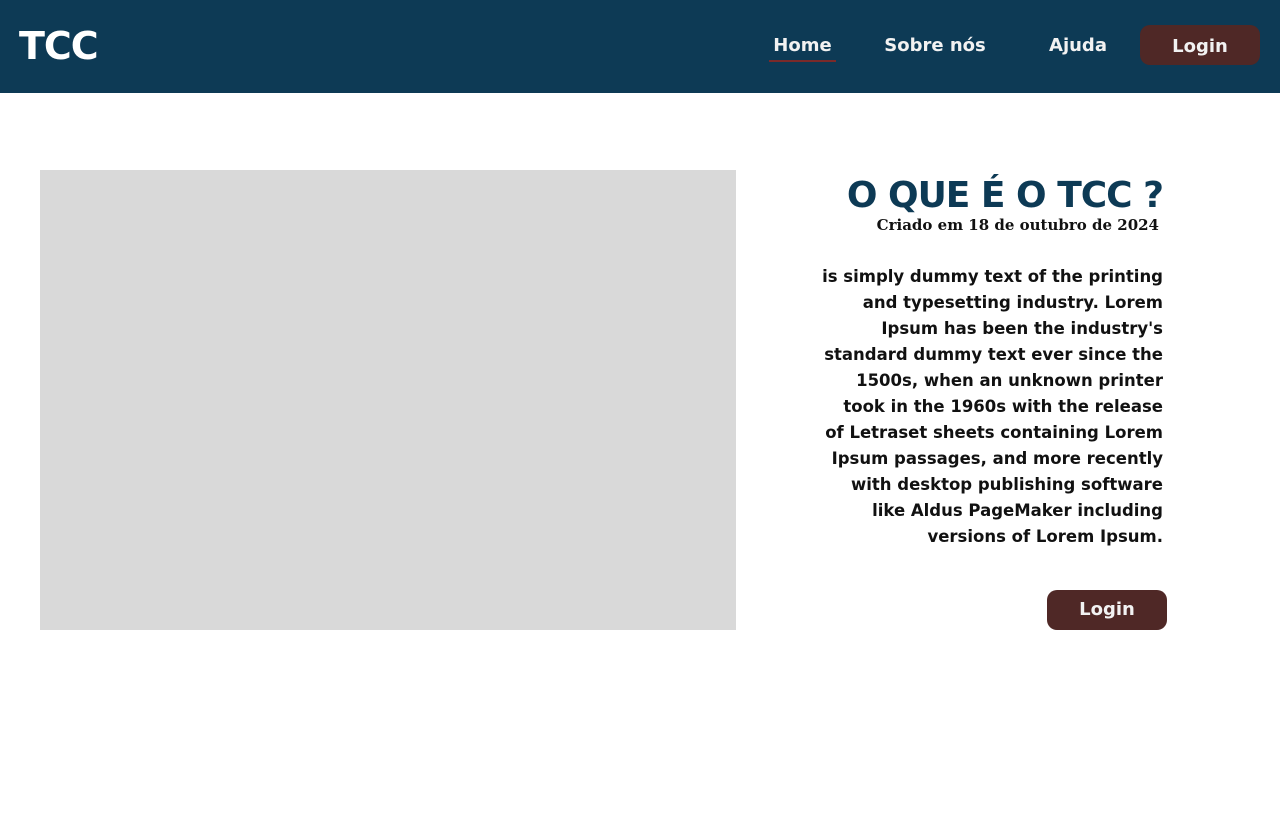 This screenshot has width=1280, height=832. I want to click on top-navbar: TCC Home Sobre nós Ajuda Login, so click(640, 46).